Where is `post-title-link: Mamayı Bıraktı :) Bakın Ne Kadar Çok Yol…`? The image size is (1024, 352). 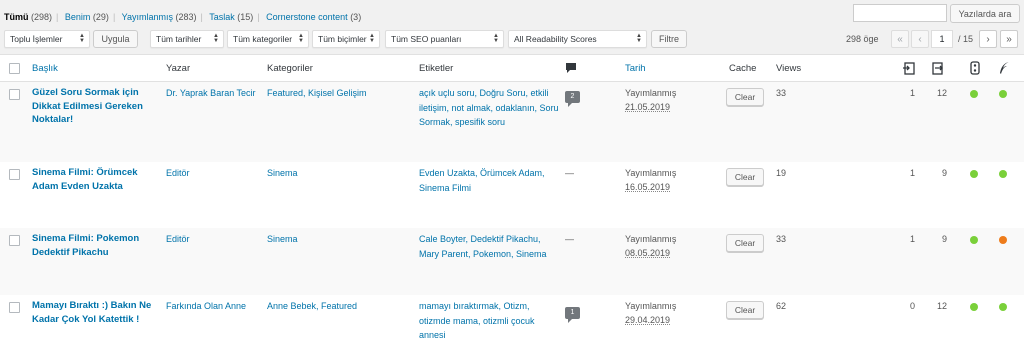 post-title-link: Mamayı Bıraktı :) Bakın Ne Kadar Çok Yol… is located at coordinates (95, 312).